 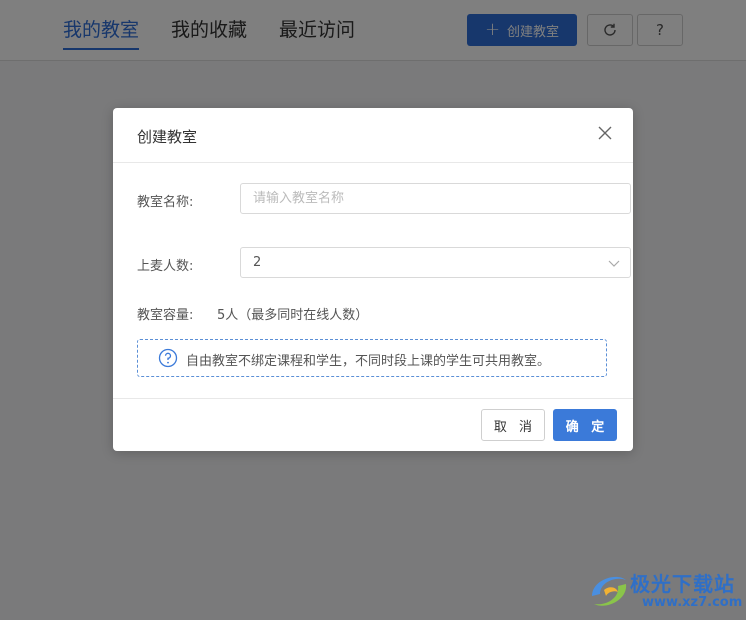 I want to click on seats-select: 2, so click(x=435, y=262).